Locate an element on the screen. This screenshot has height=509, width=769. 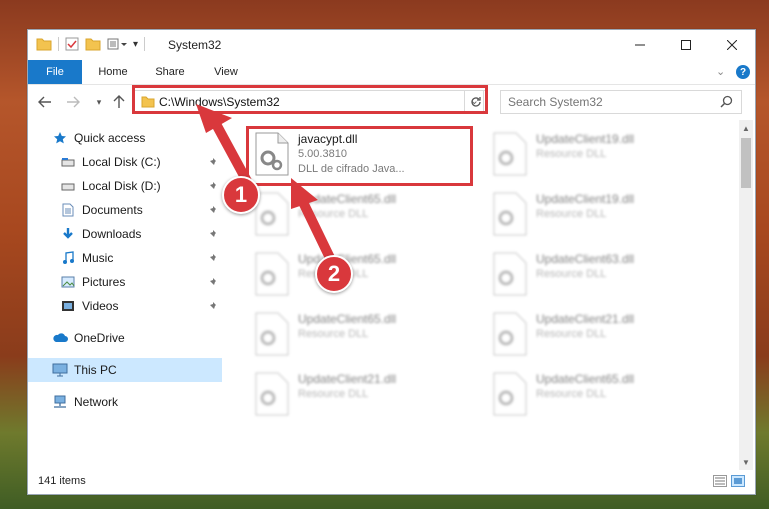
vertical-scrollbar: ▲ ▼ is located at coordinates (746, 295).